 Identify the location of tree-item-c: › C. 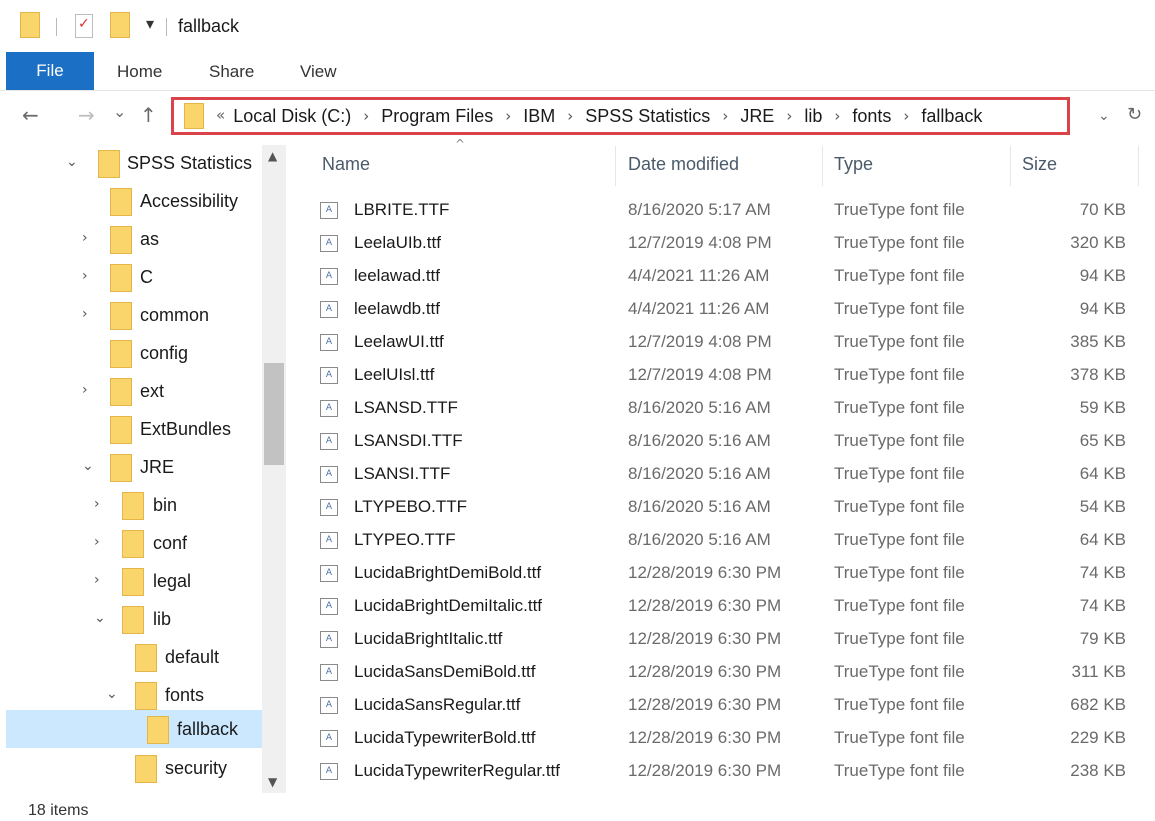
(131, 278).